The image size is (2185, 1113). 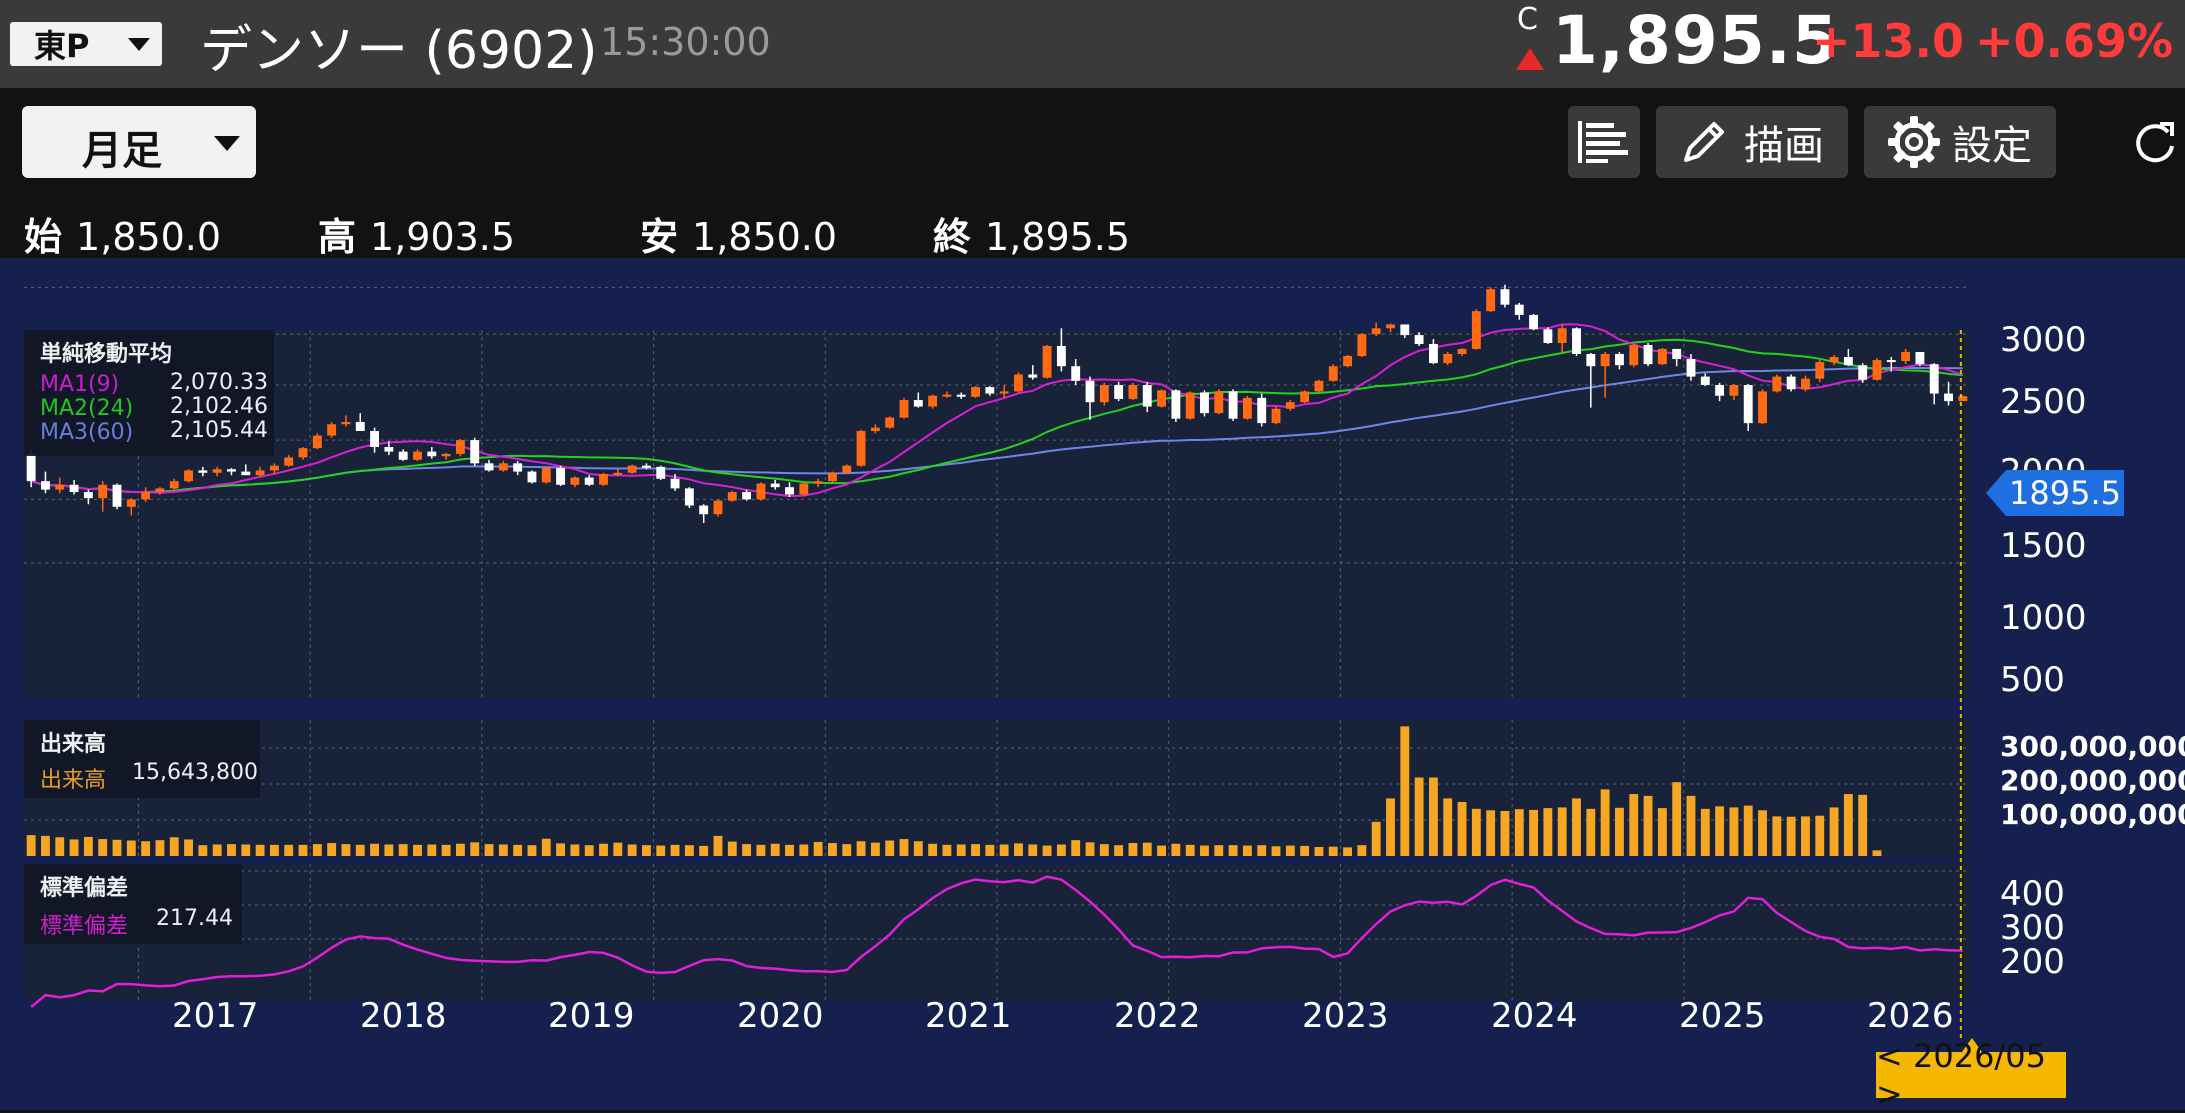 I want to click on ohlc-high: 高 1,903.5, so click(x=416, y=233).